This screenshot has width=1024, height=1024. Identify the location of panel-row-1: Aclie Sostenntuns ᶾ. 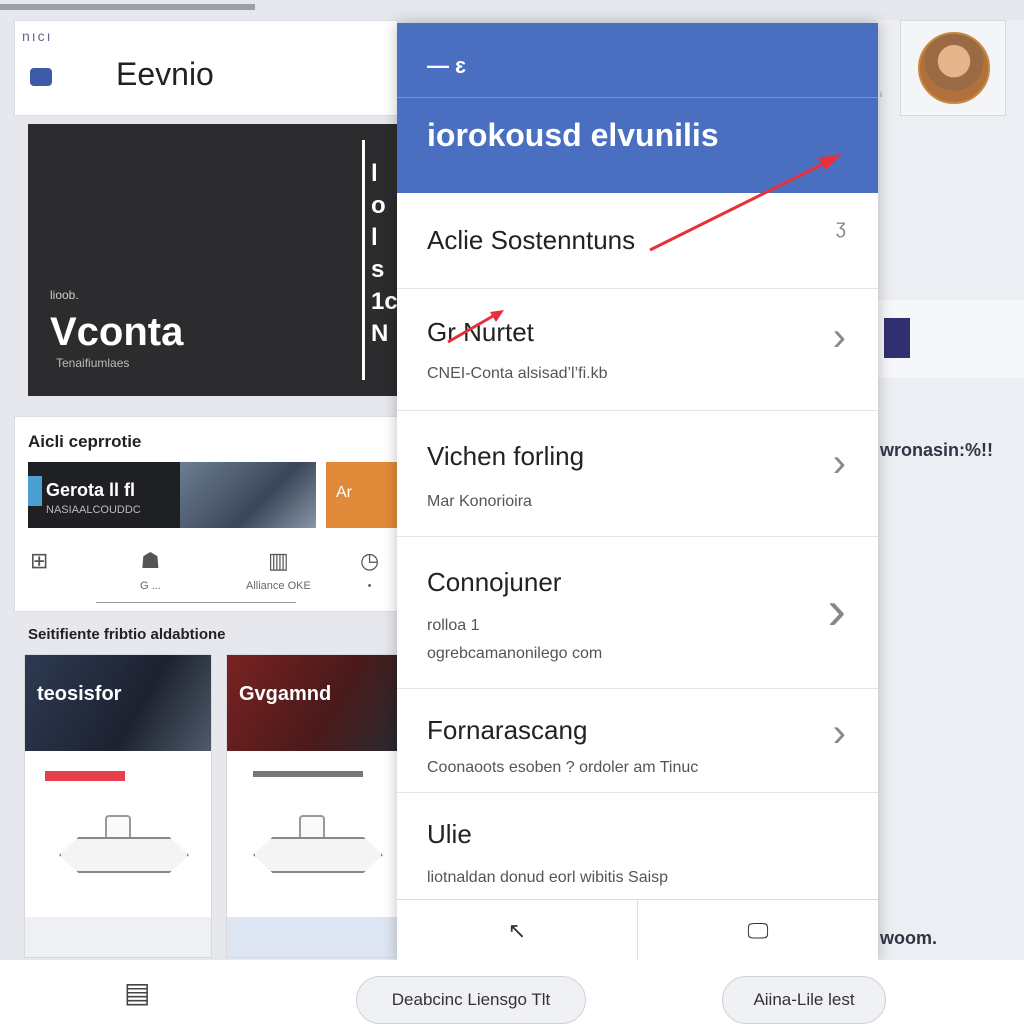
(637, 241).